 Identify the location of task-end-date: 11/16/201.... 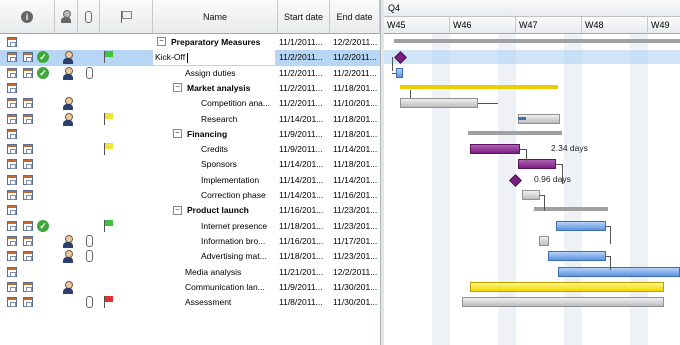
(356, 195).